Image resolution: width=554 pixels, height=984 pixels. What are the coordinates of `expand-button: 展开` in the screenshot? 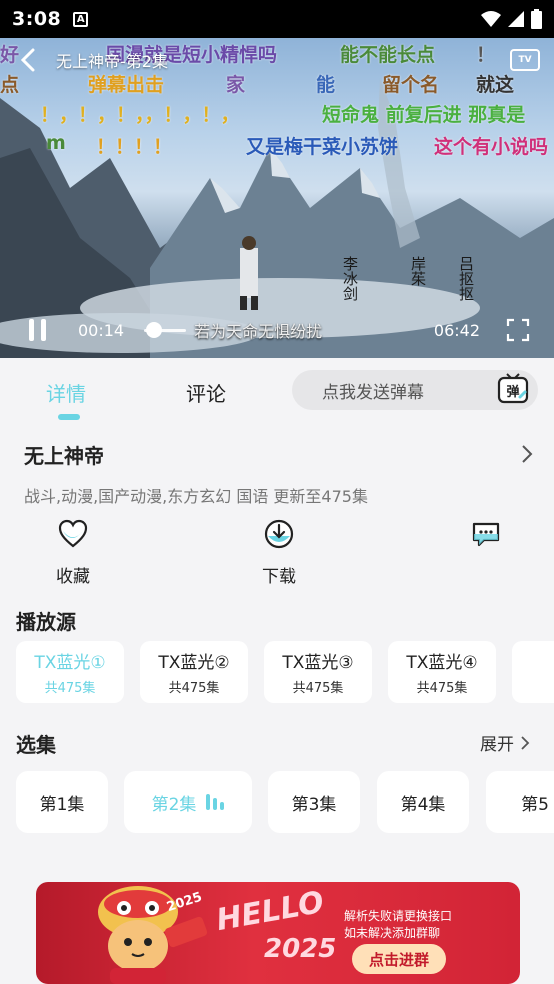 It's located at (505, 742).